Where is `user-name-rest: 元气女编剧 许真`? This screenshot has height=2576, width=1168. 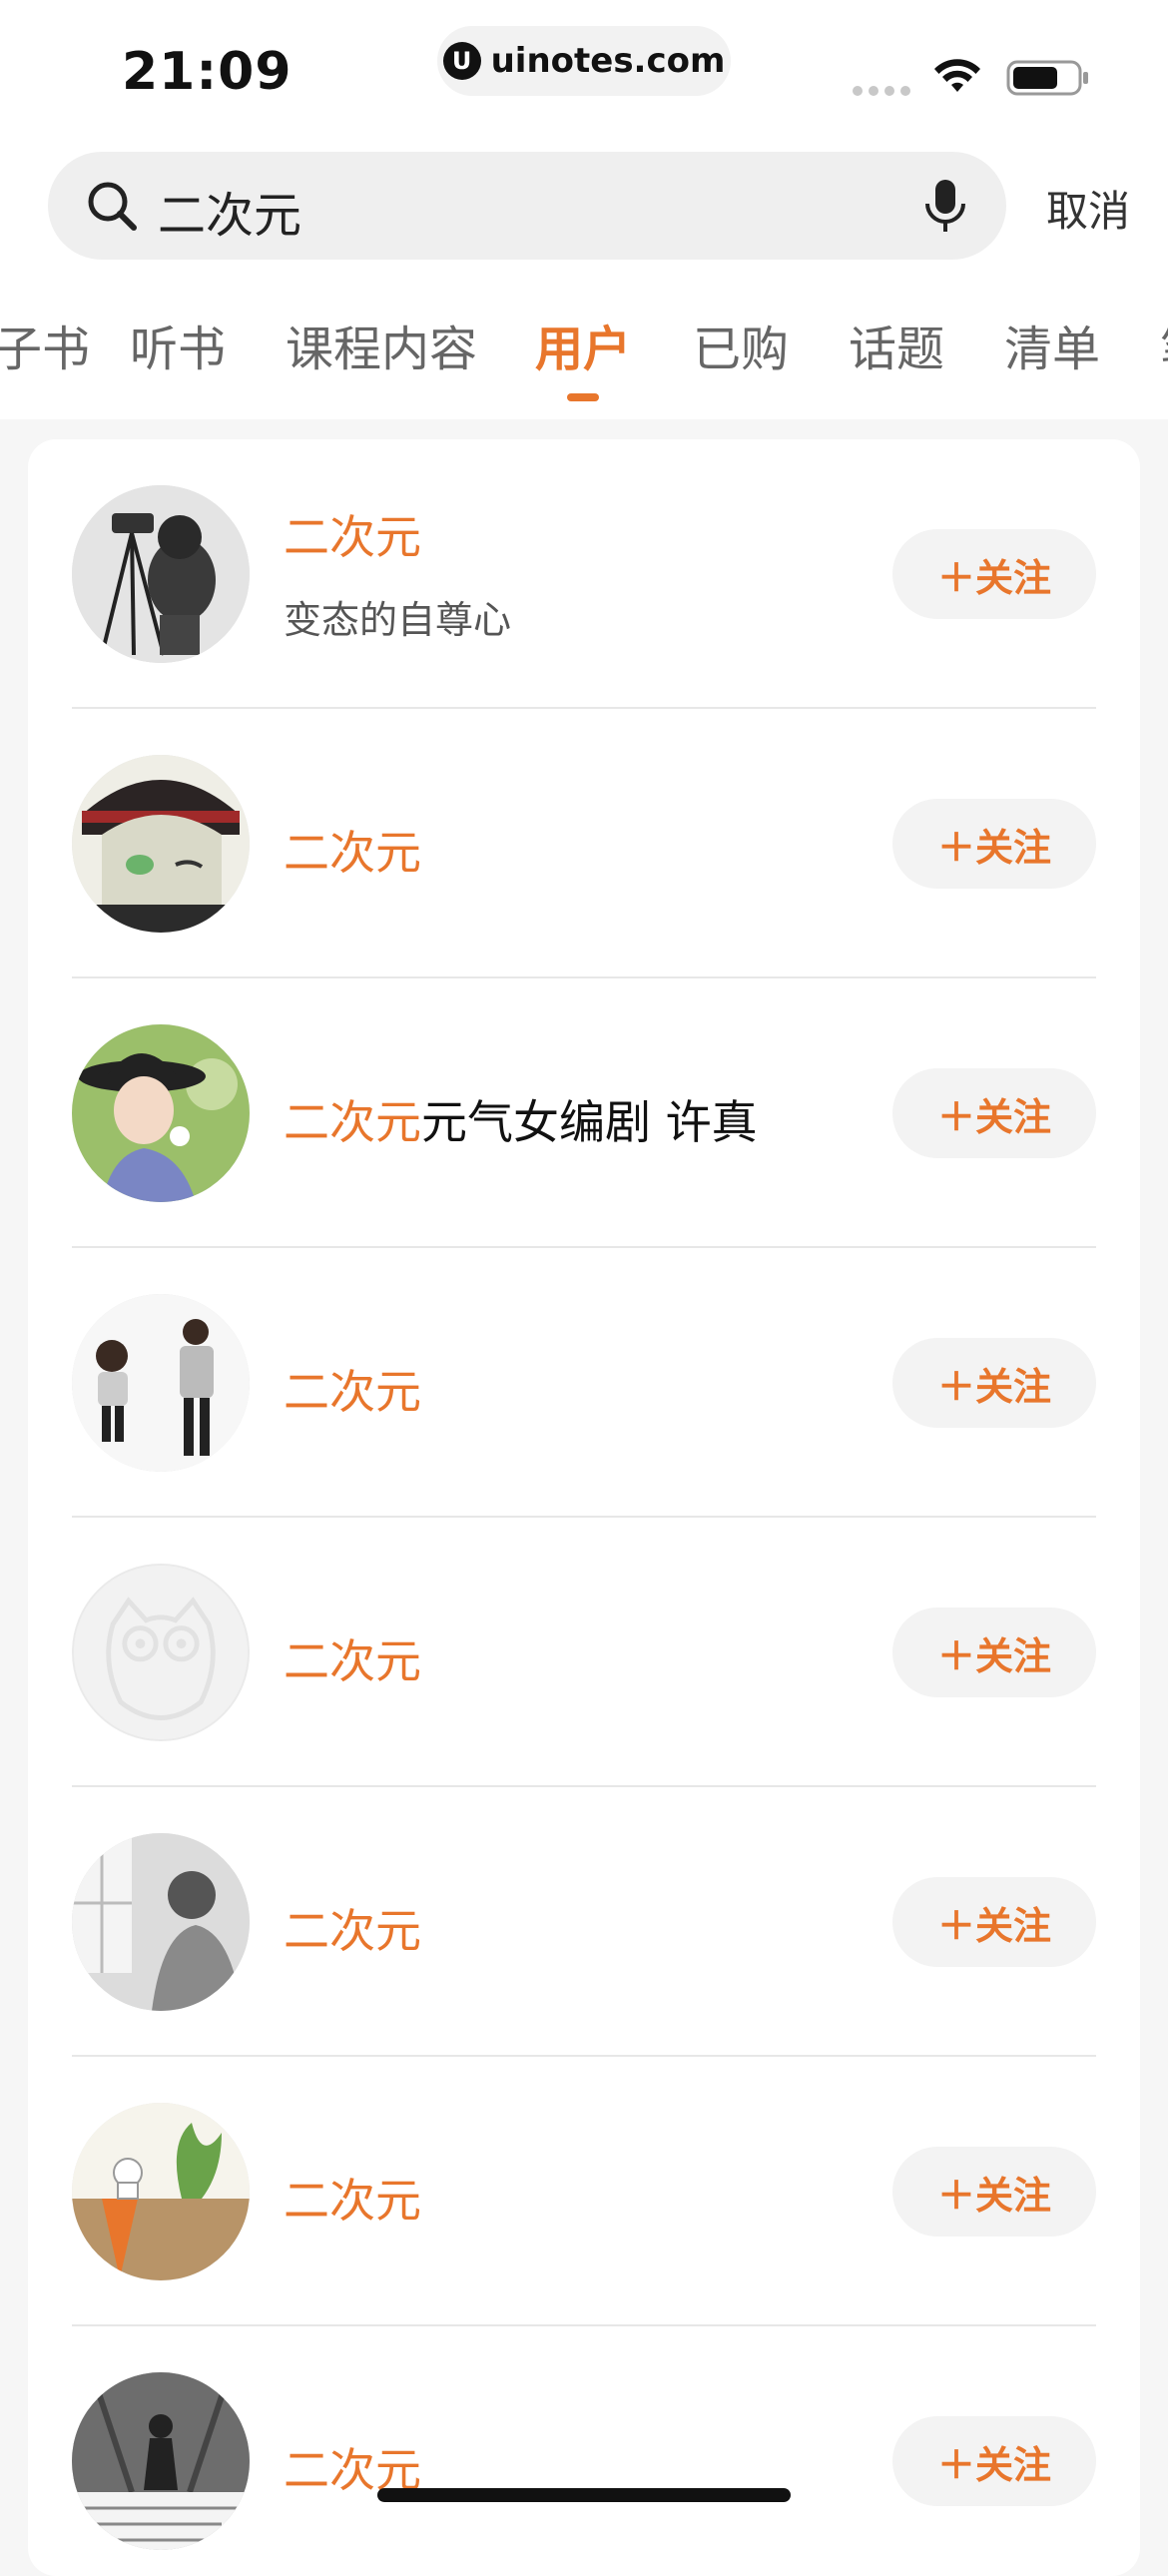 user-name-rest: 元气女编剧 许真 is located at coordinates (589, 1122).